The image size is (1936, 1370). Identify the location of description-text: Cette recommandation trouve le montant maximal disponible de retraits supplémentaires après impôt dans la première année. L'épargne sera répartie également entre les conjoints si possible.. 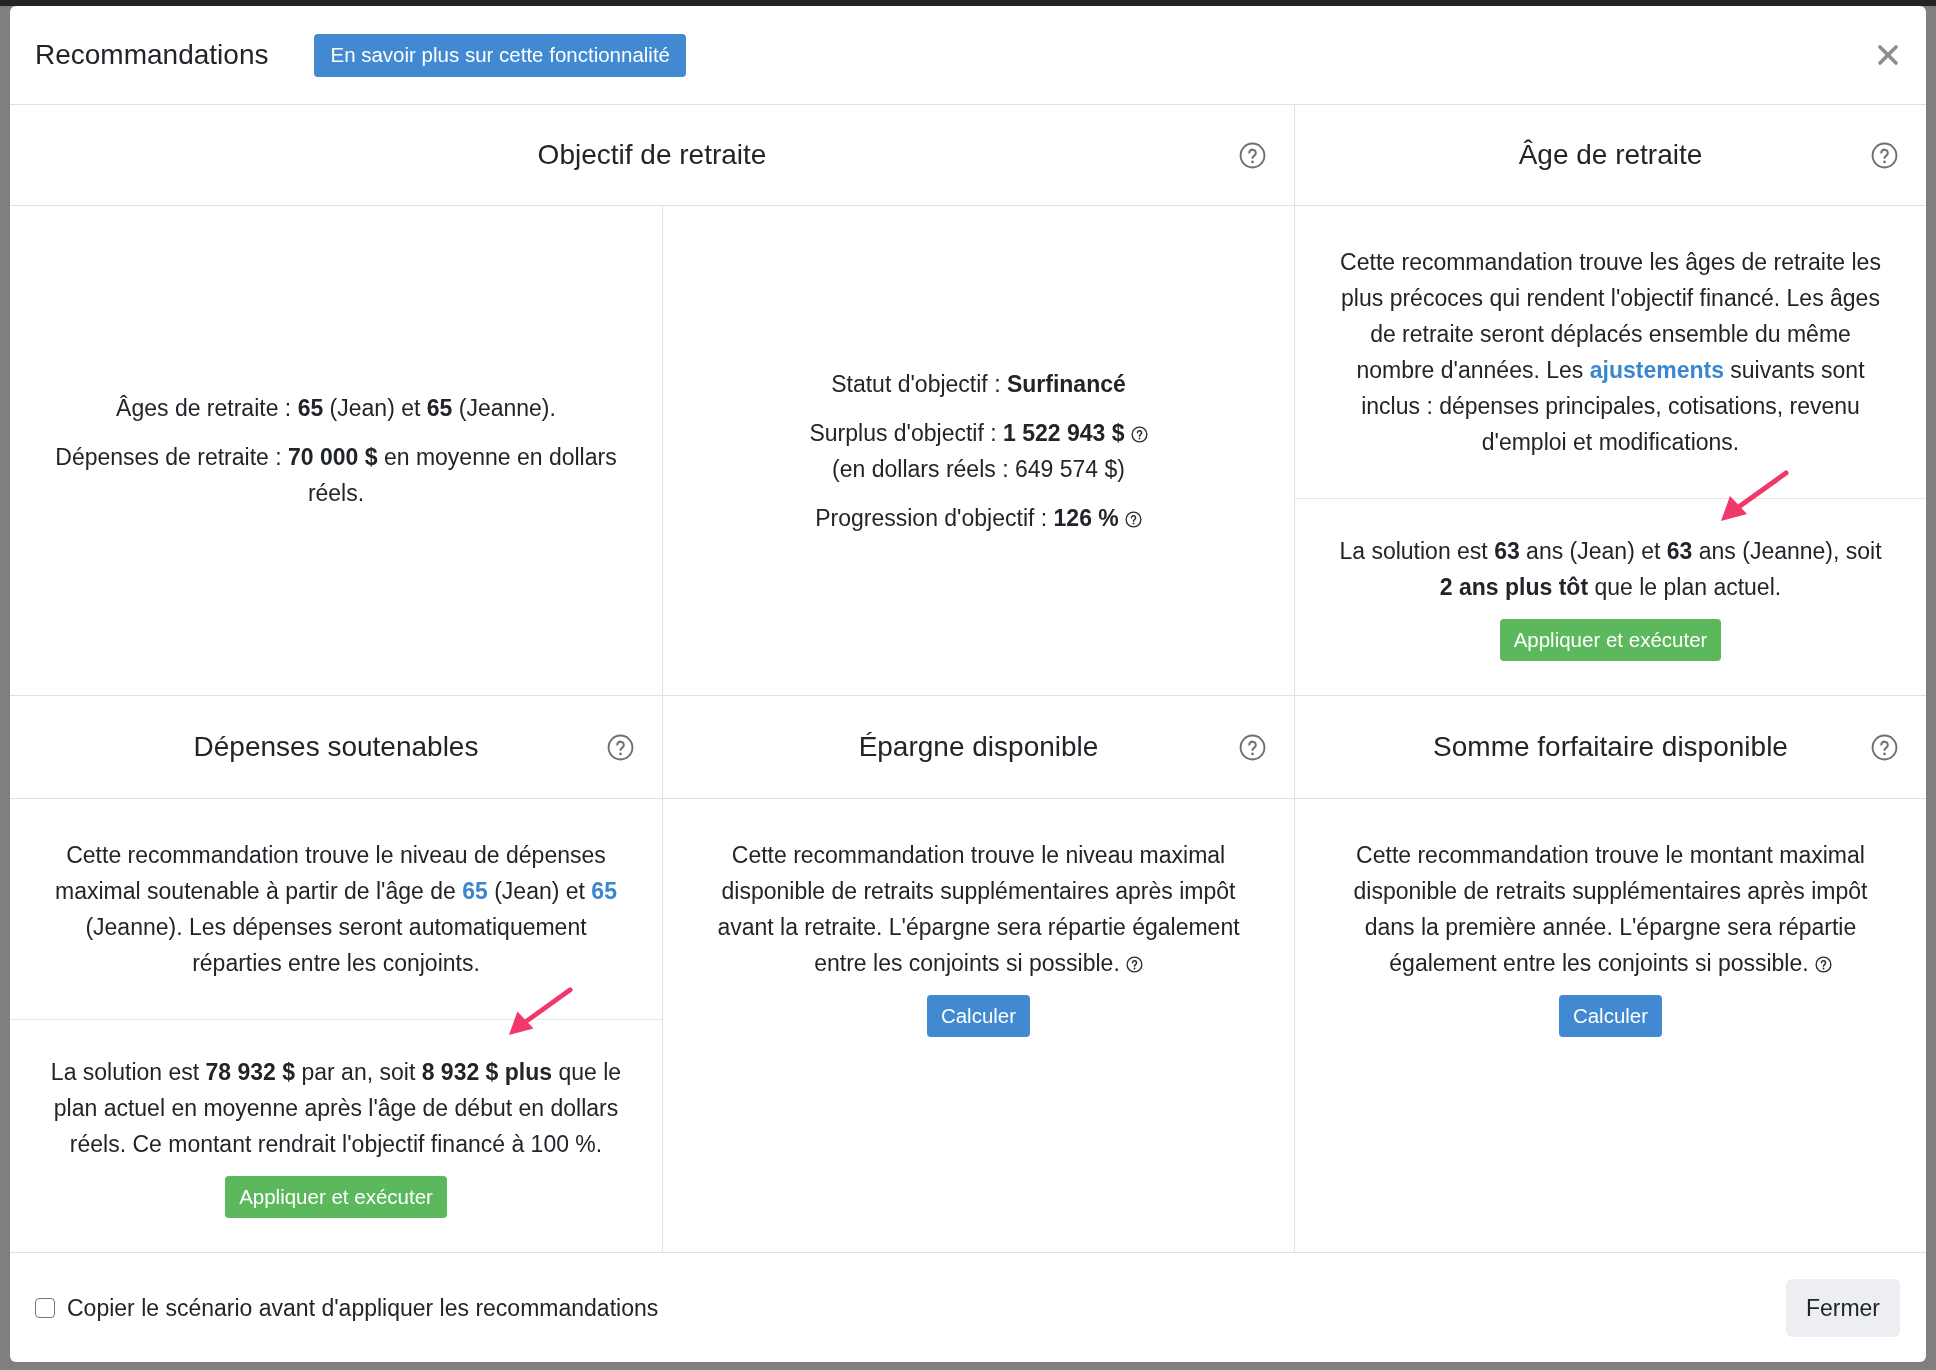
(1610, 909).